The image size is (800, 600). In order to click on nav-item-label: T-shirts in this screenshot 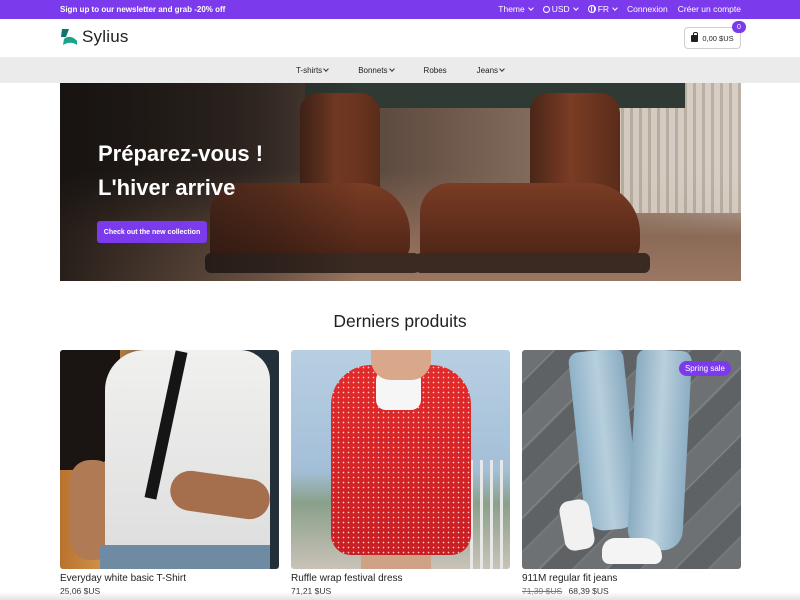, I will do `click(309, 70)`.